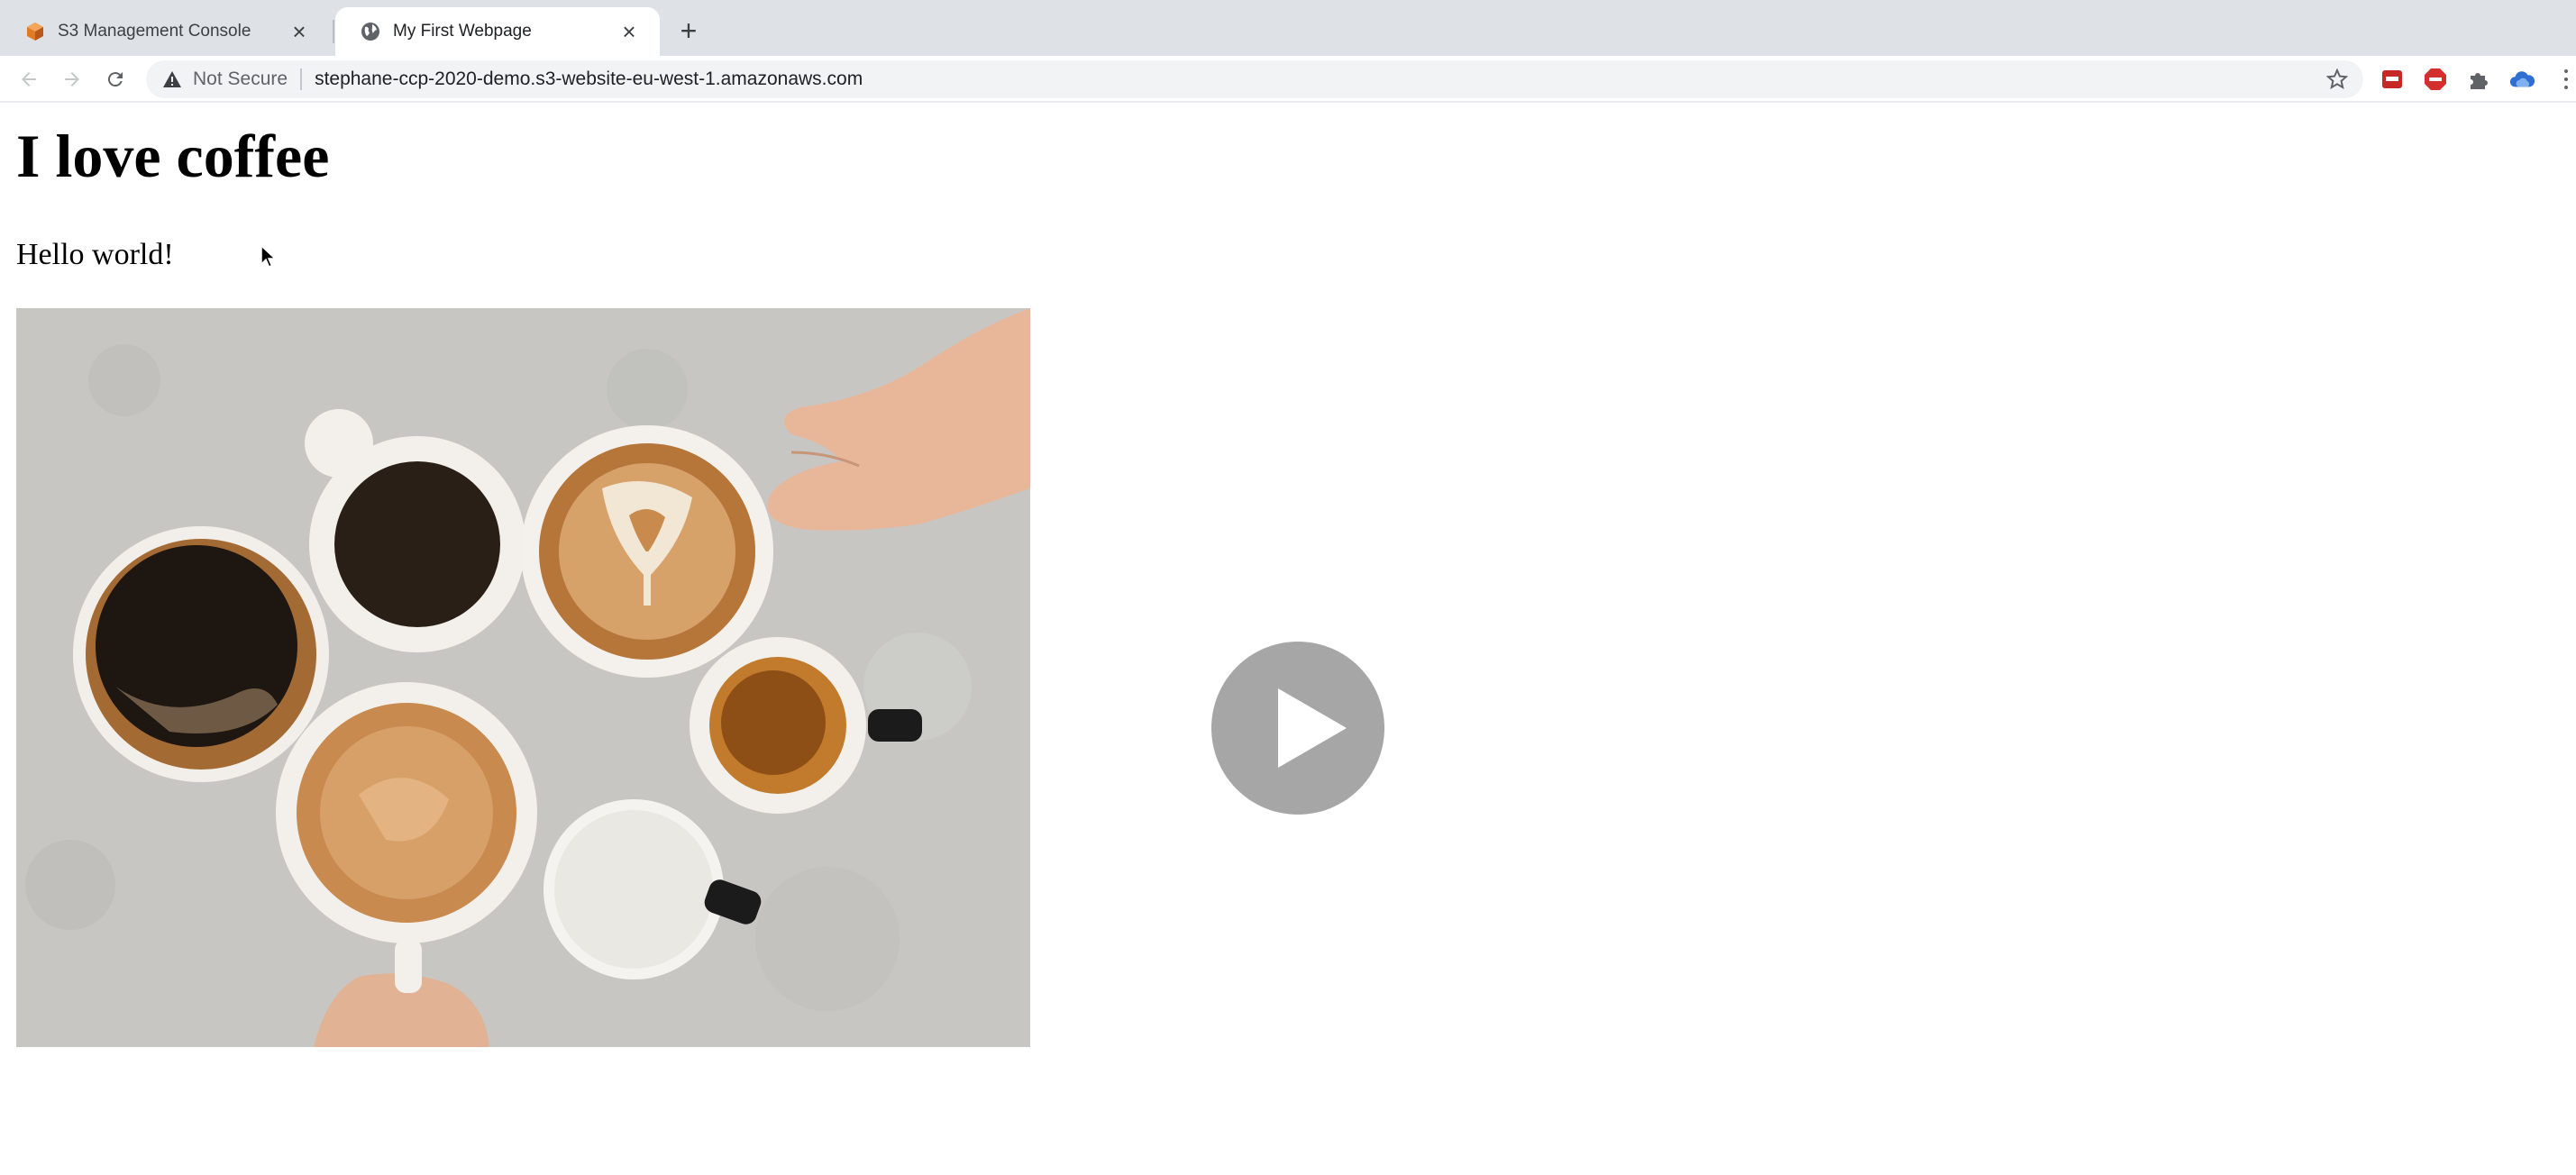 This screenshot has height=1175, width=2576. Describe the element at coordinates (2392, 79) in the screenshot. I see `red-extension-icon` at that location.